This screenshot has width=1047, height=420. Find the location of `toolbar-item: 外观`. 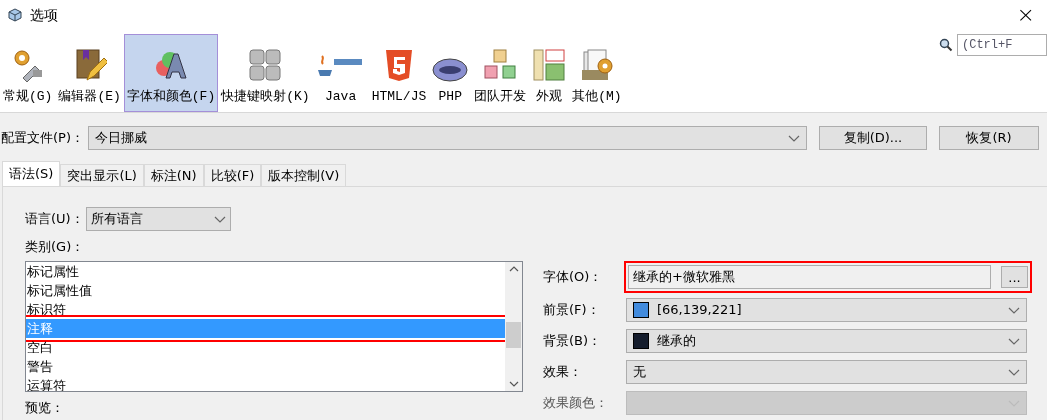

toolbar-item: 外观 is located at coordinates (549, 73).